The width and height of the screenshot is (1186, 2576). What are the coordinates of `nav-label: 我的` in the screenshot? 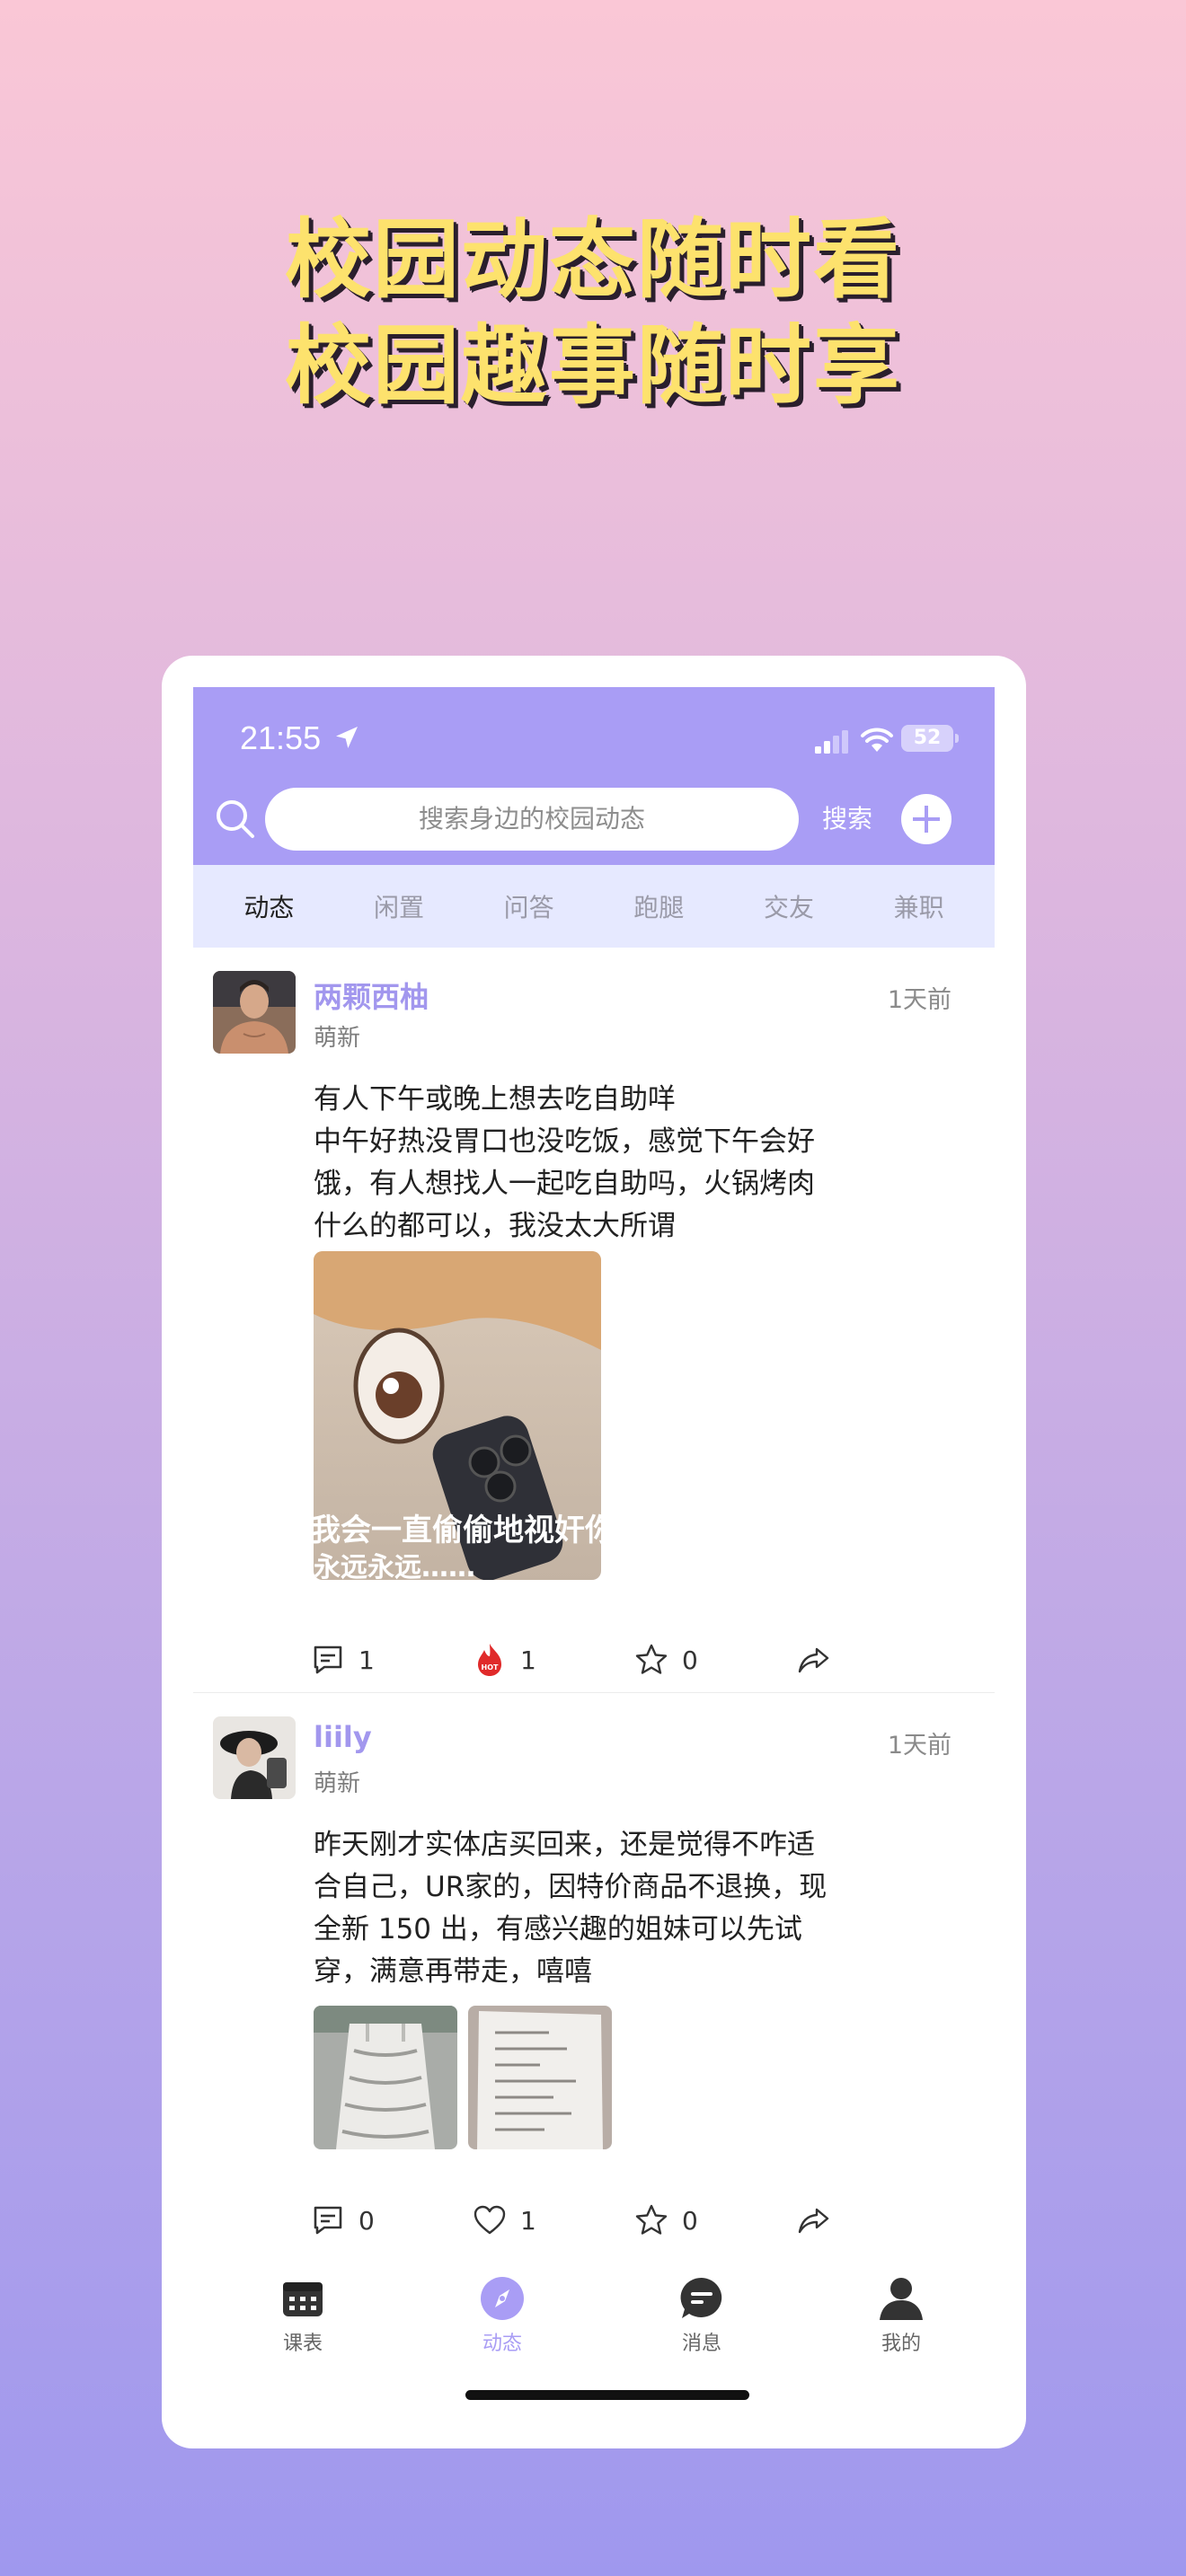 It's located at (901, 2344).